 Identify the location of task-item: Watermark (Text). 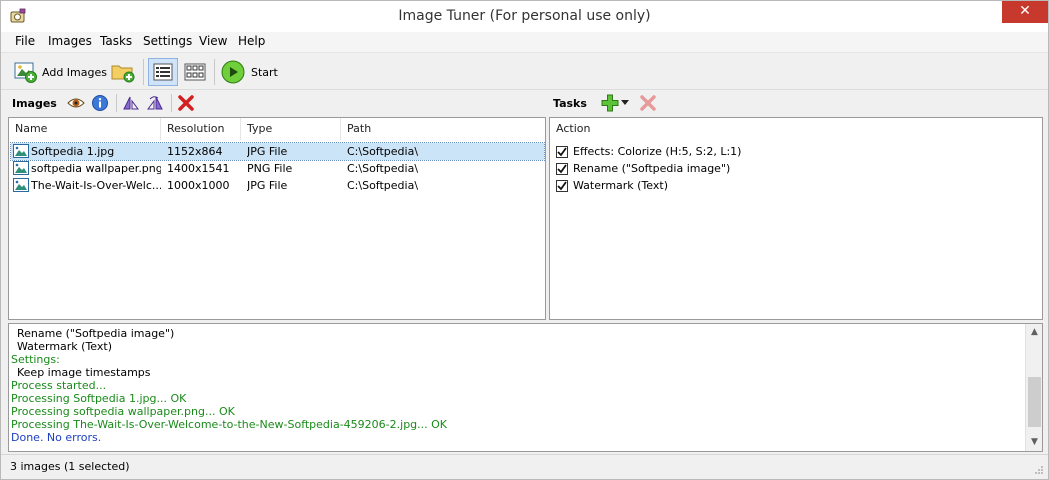
(612, 185).